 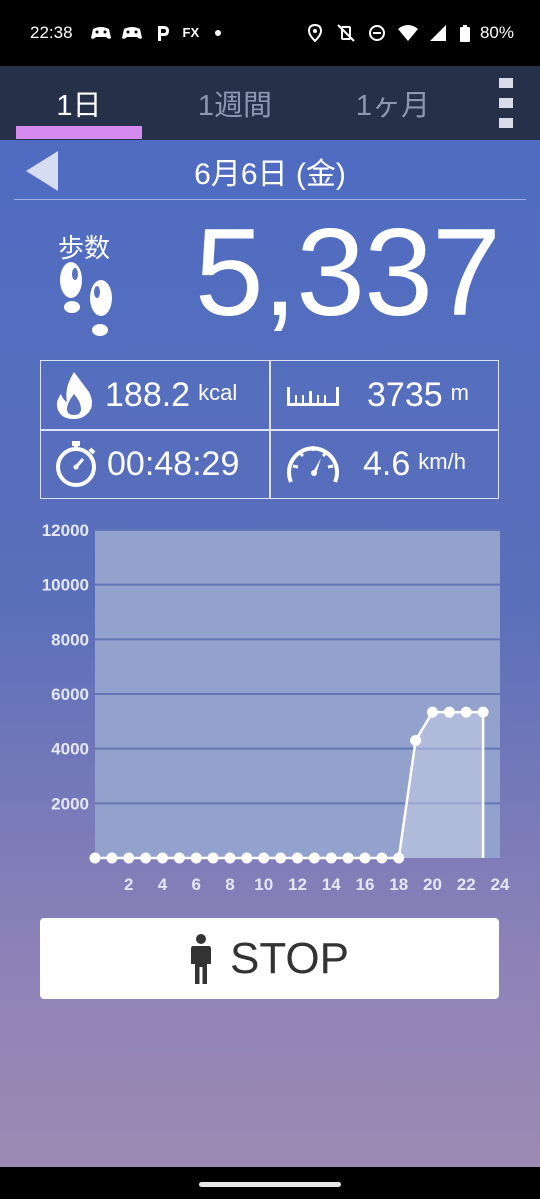 I want to click on calories-cell: 188.2 kcal, so click(x=160, y=395).